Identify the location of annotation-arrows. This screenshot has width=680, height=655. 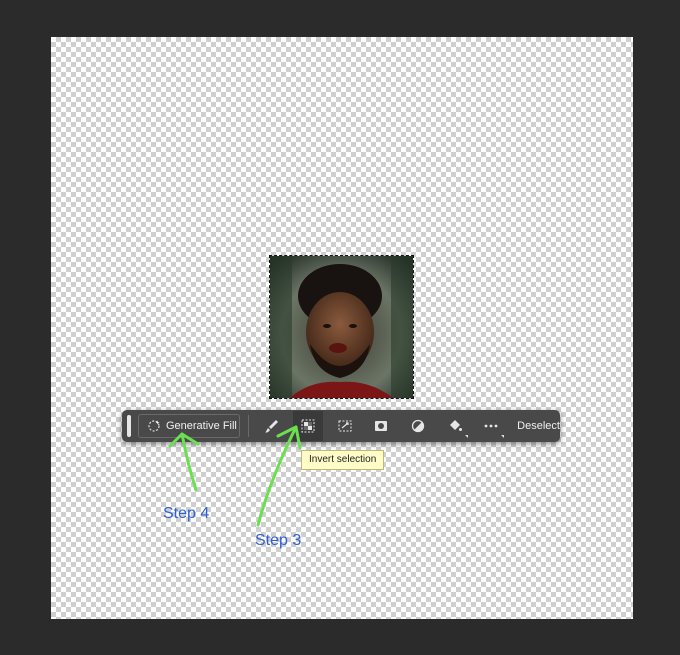
(235, 476).